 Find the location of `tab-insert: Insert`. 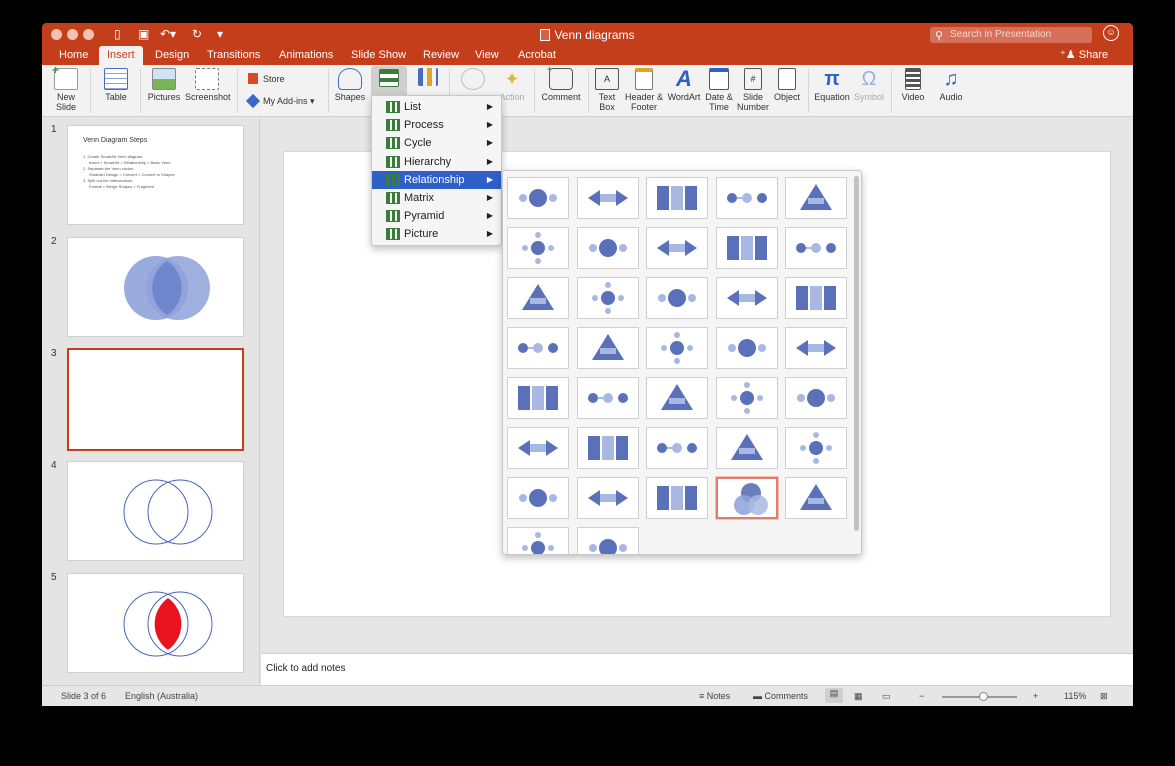

tab-insert: Insert is located at coordinates (121, 55).